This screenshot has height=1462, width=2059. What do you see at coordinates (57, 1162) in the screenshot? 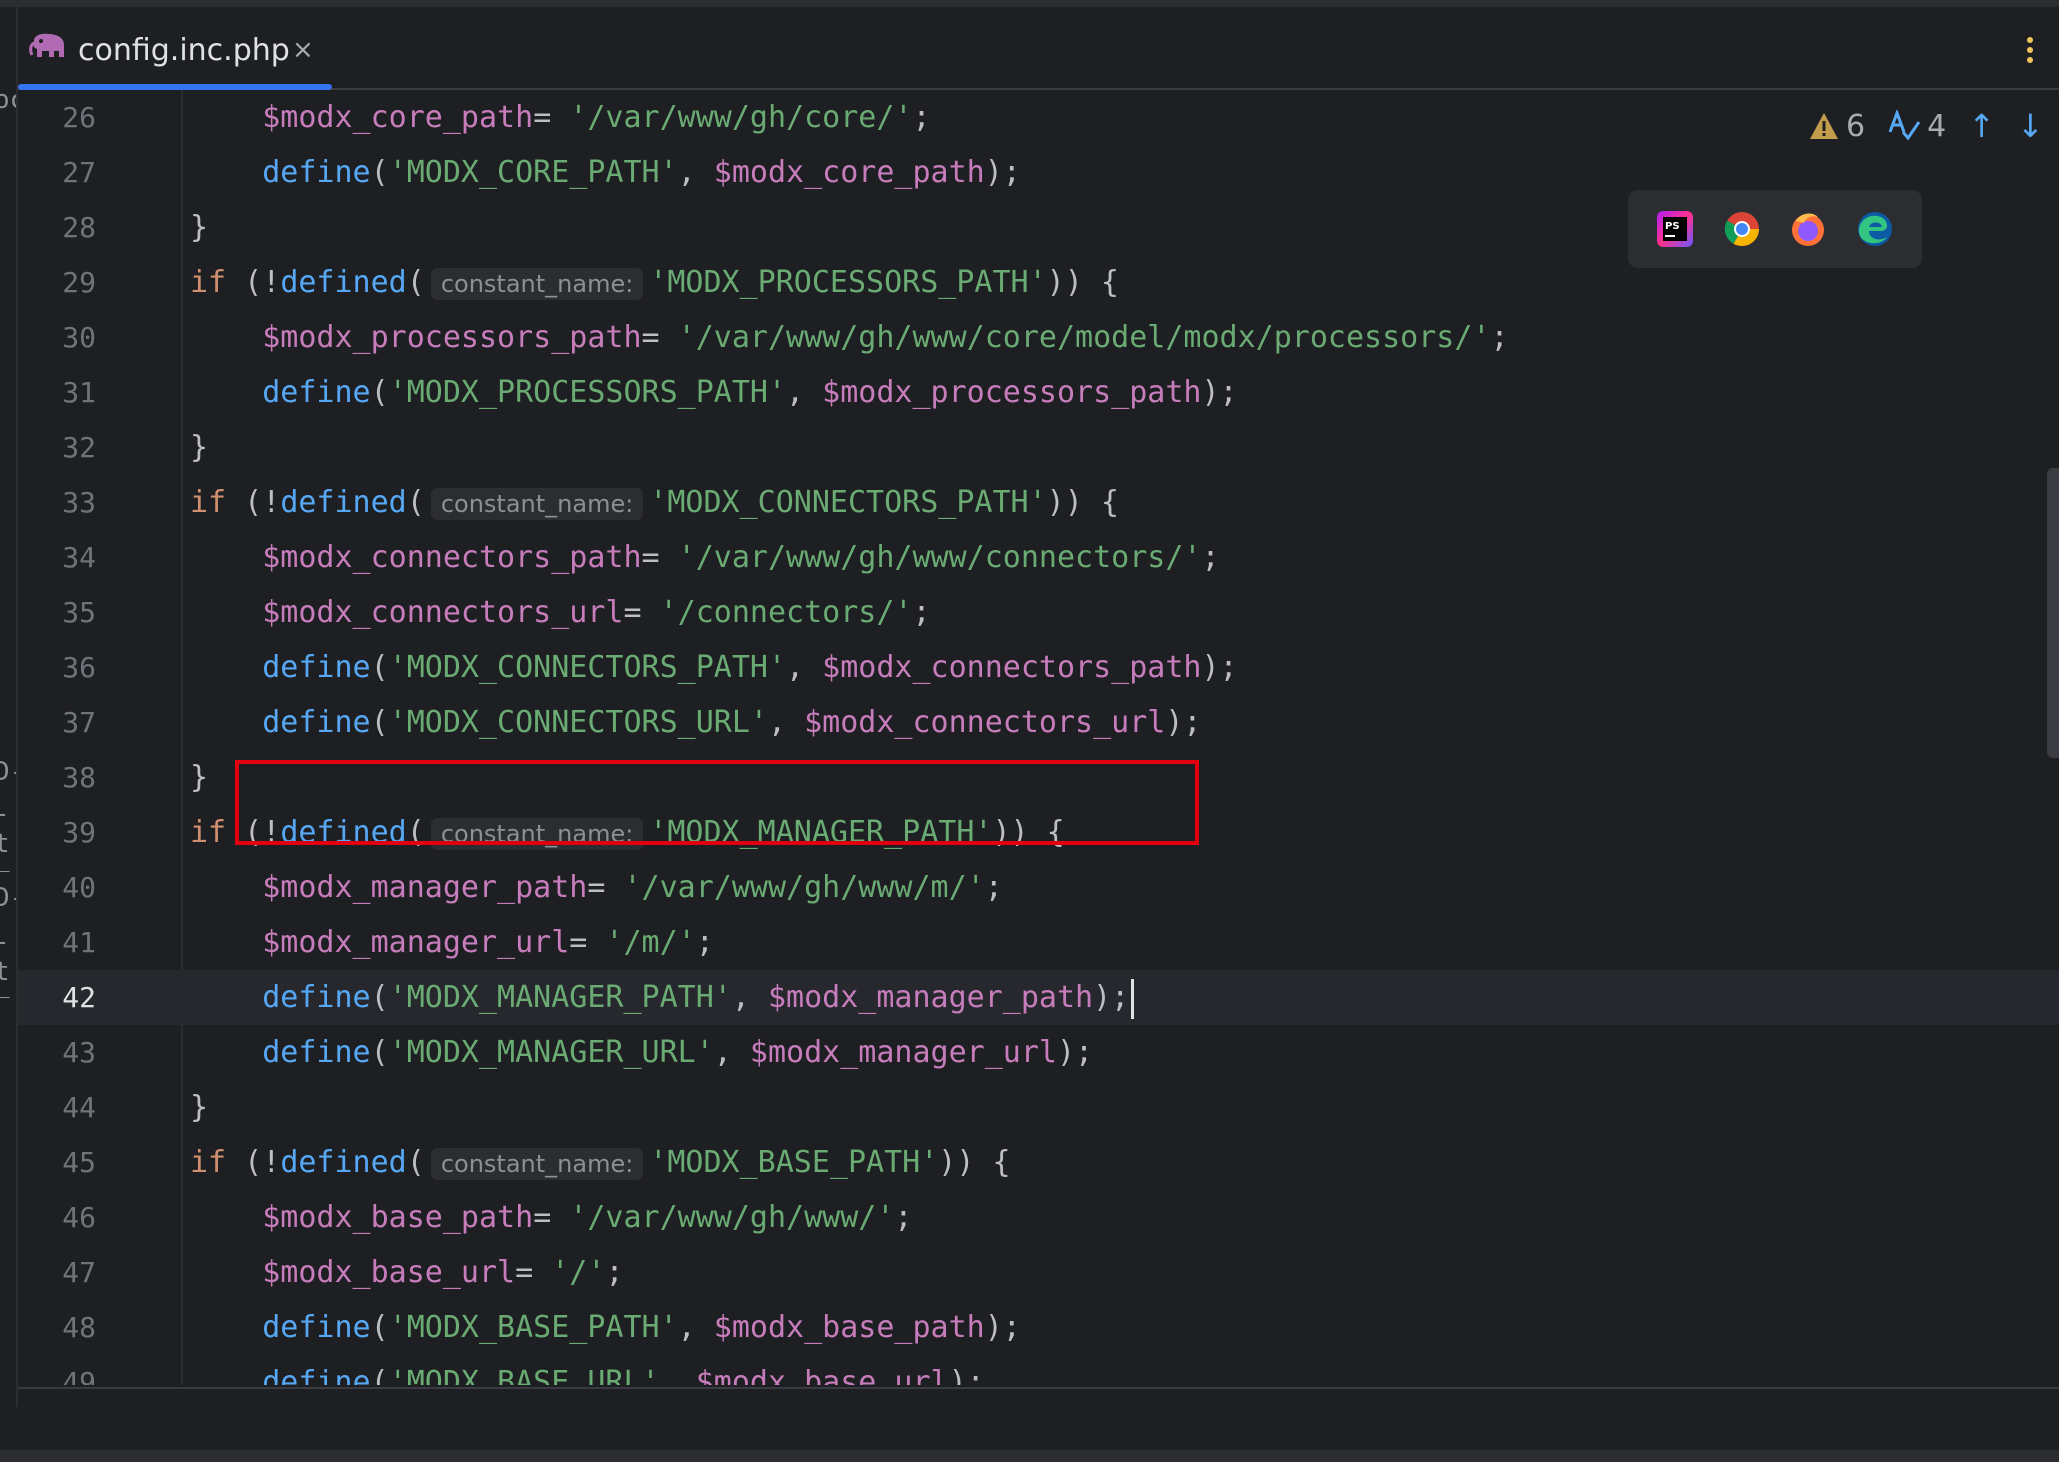
I see `line-number: 45` at bounding box center [57, 1162].